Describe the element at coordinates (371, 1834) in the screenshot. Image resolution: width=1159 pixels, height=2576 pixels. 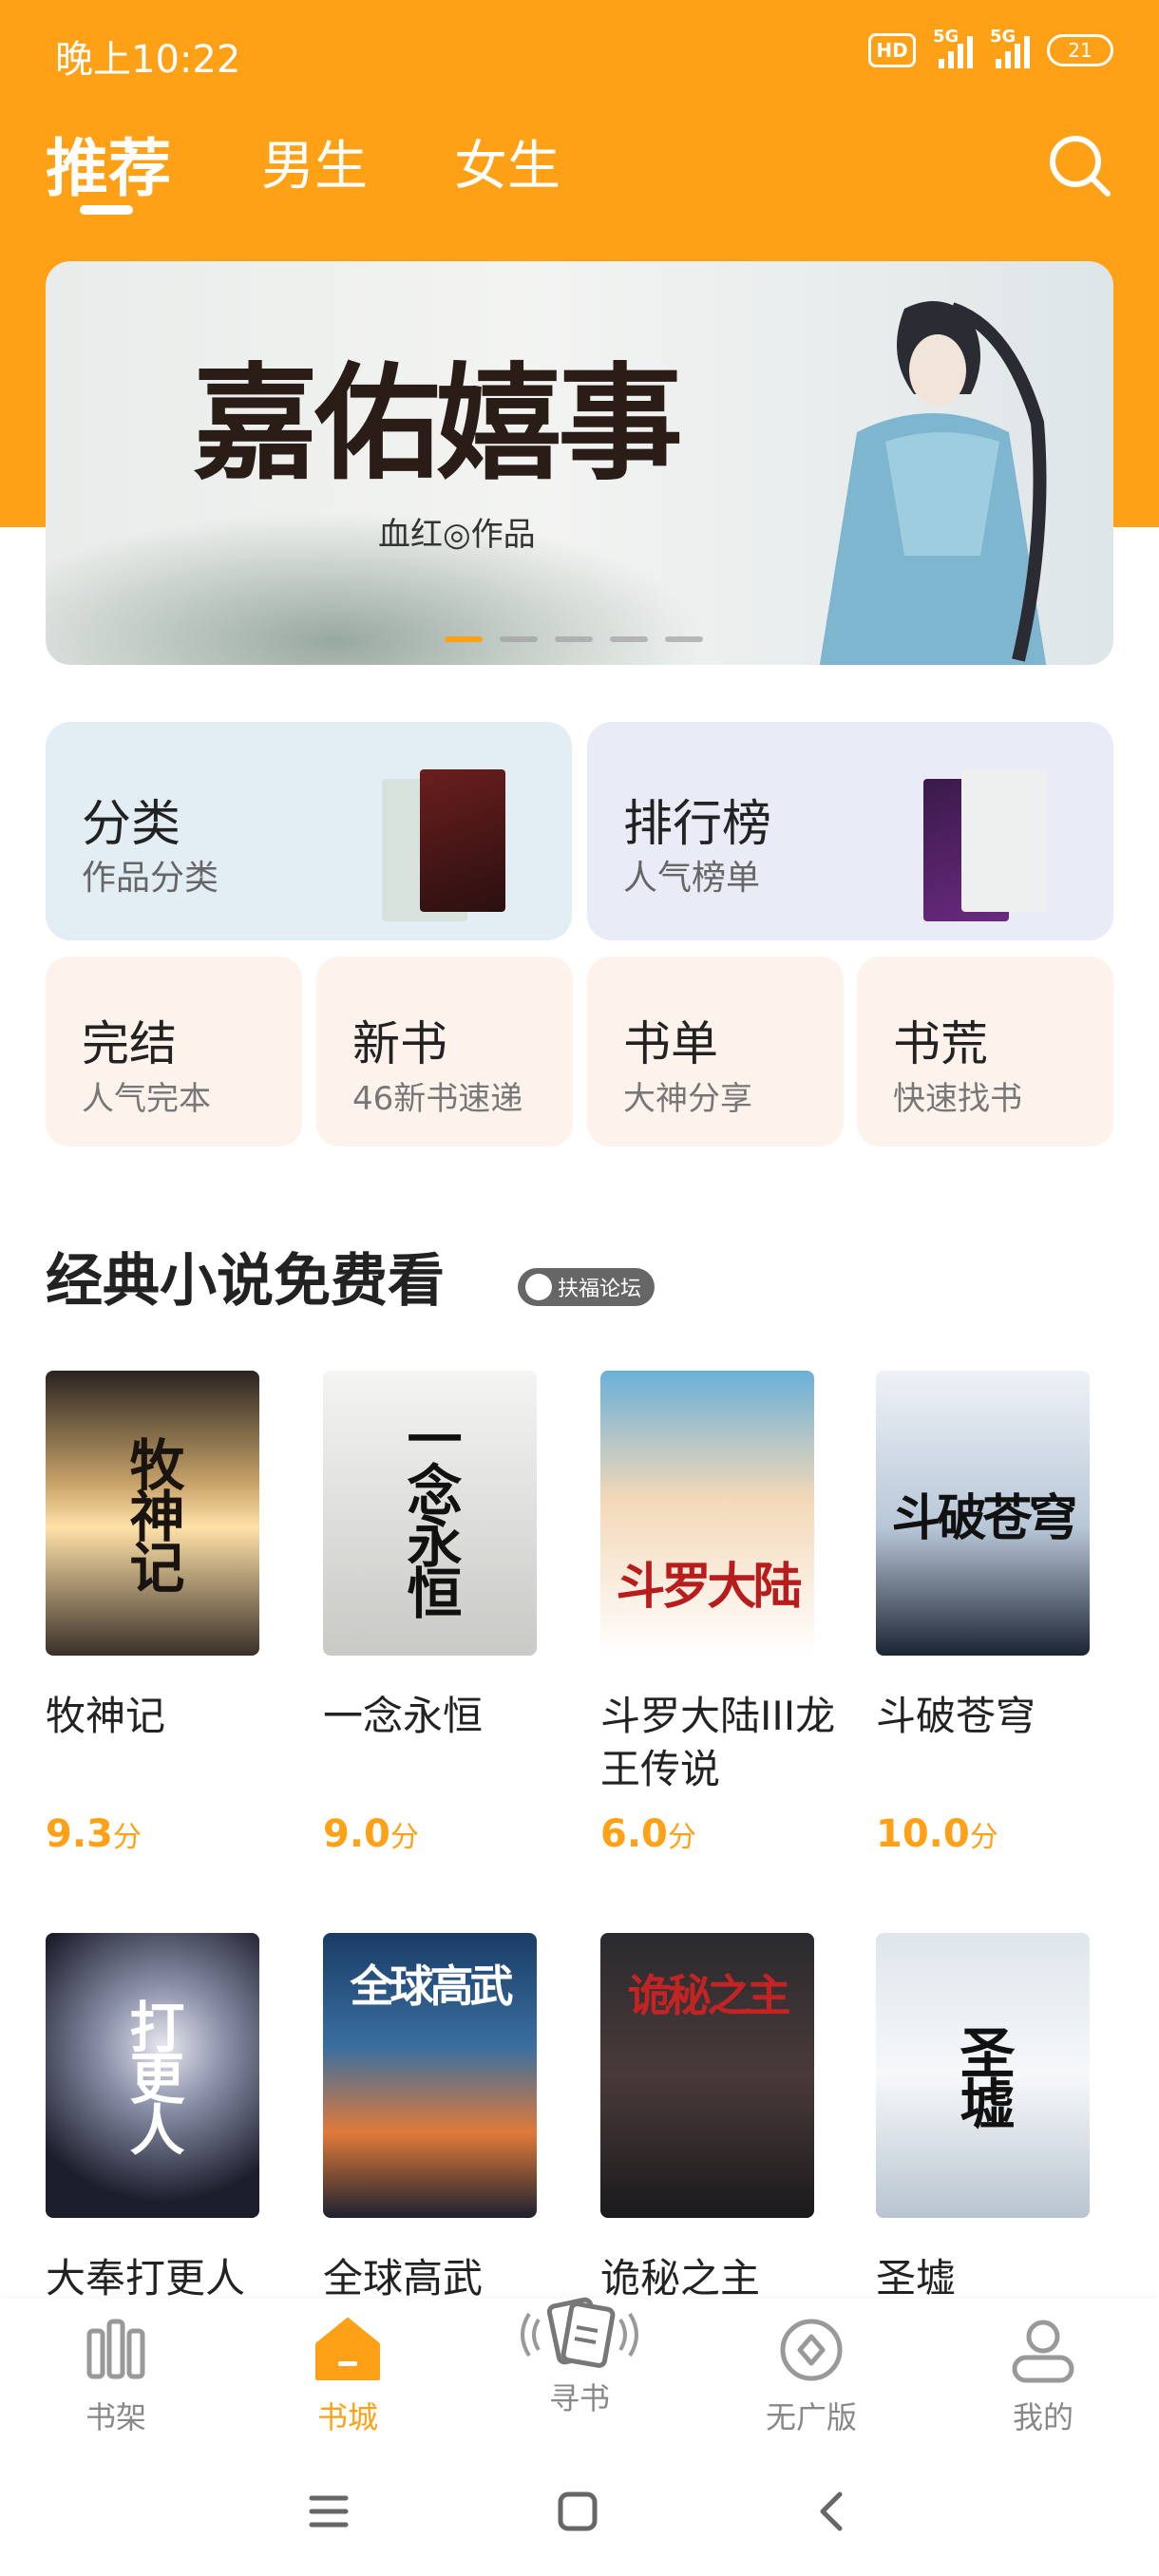
I see `book-score: 9.0分` at that location.